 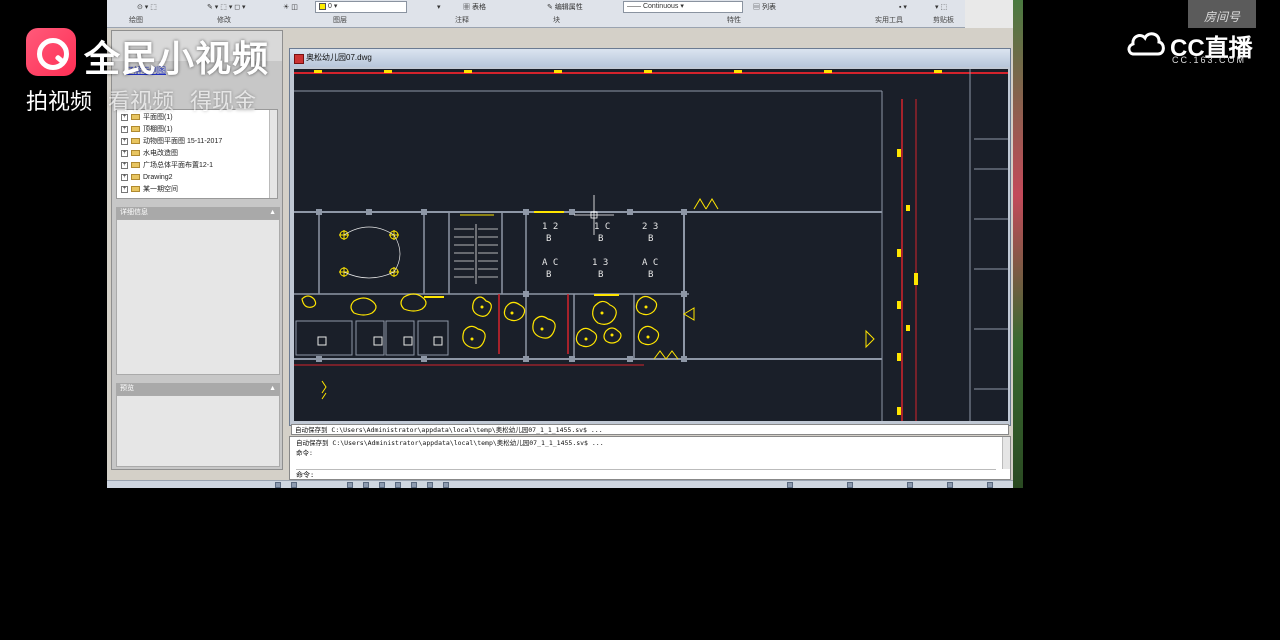 What do you see at coordinates (147, 178) in the screenshot?
I see `tree-item: + Drawing2` at bounding box center [147, 178].